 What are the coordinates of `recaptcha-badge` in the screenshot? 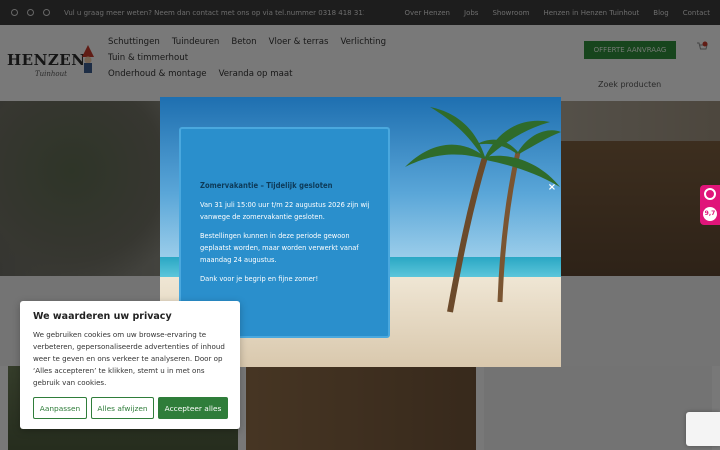 It's located at (703, 429).